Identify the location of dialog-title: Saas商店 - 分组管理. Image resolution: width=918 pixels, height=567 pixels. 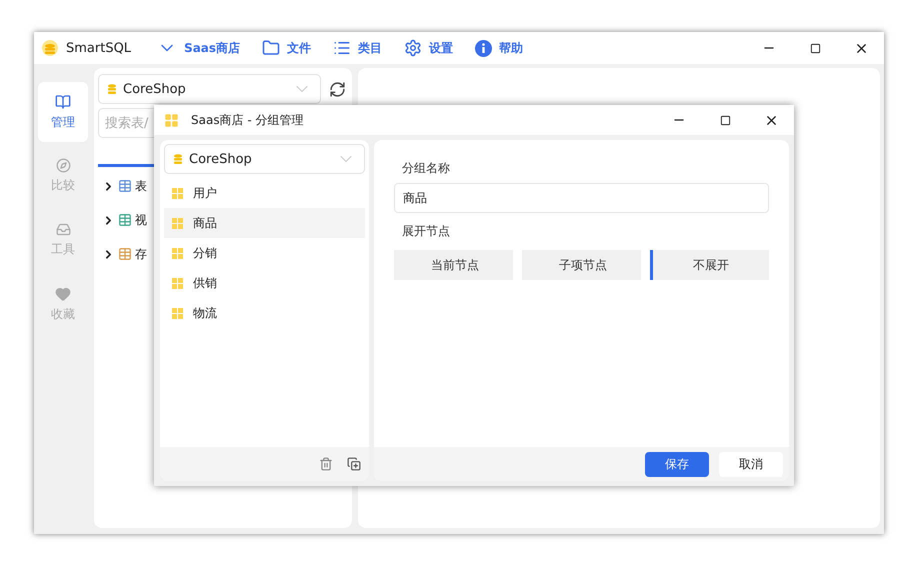
(247, 120).